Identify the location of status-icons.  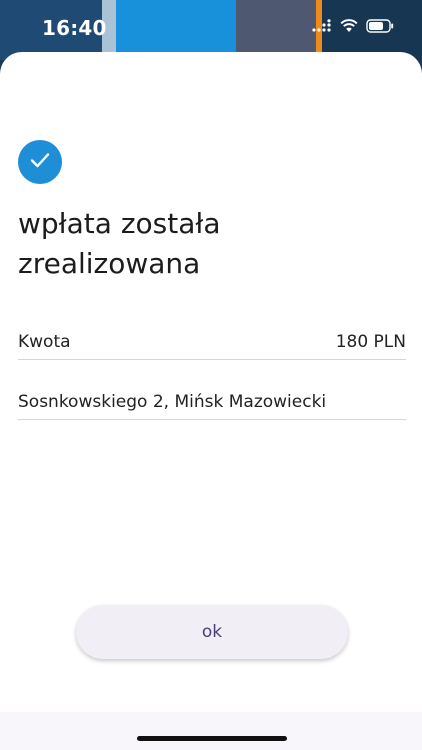
(353, 27).